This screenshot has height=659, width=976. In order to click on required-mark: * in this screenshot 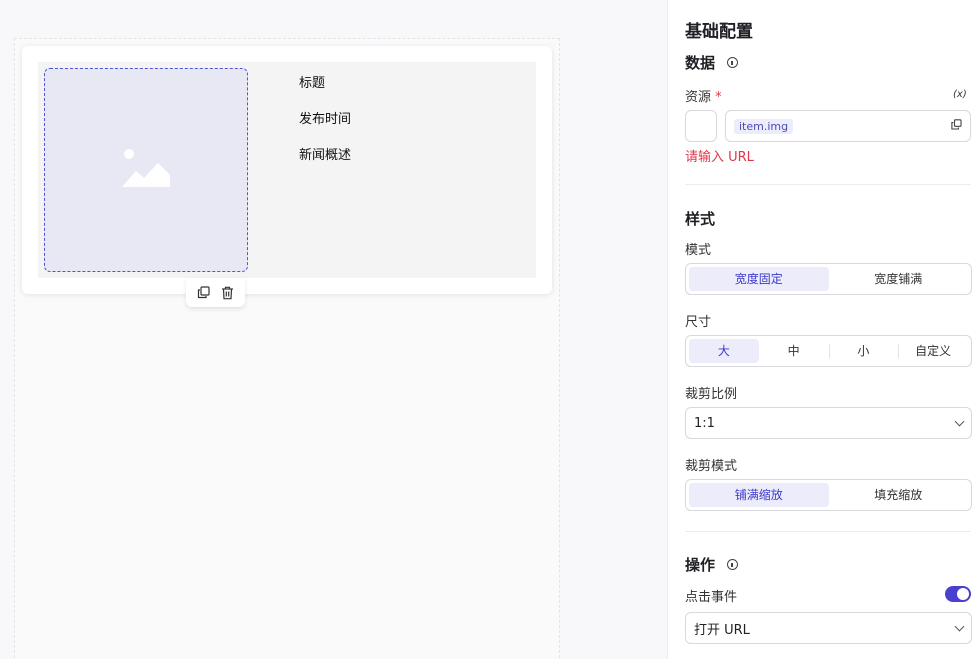, I will do `click(718, 97)`.